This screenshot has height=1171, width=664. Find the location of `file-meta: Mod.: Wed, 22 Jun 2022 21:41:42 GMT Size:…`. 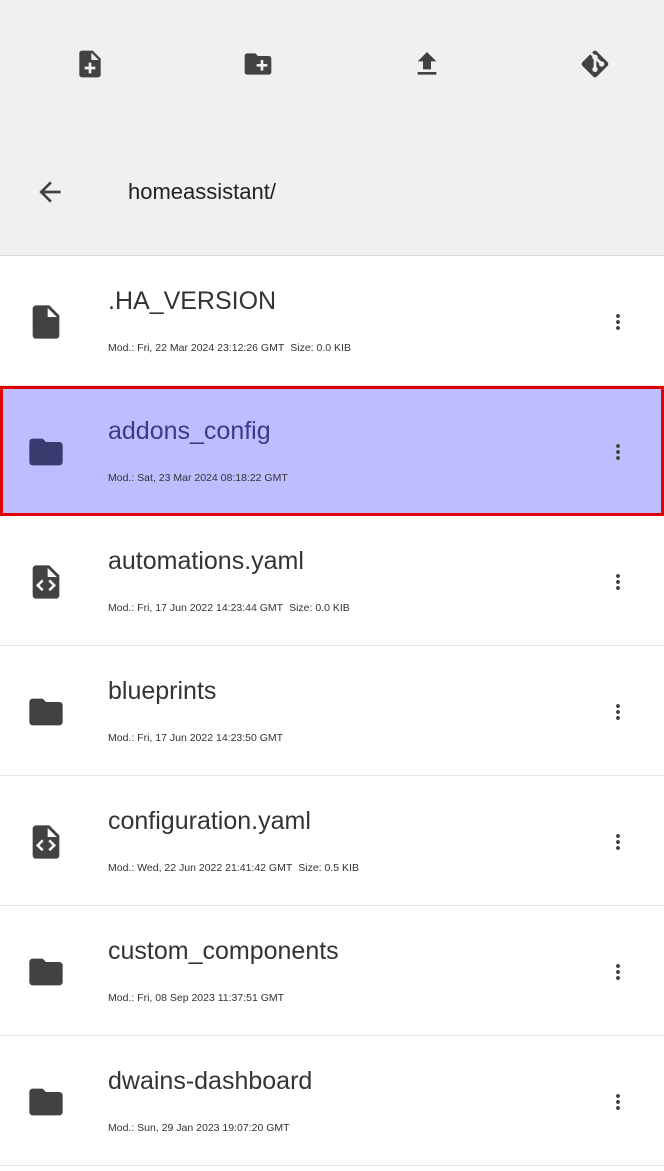

file-meta: Mod.: Wed, 22 Jun 2022 21:41:42 GMT Size:… is located at coordinates (233, 868).